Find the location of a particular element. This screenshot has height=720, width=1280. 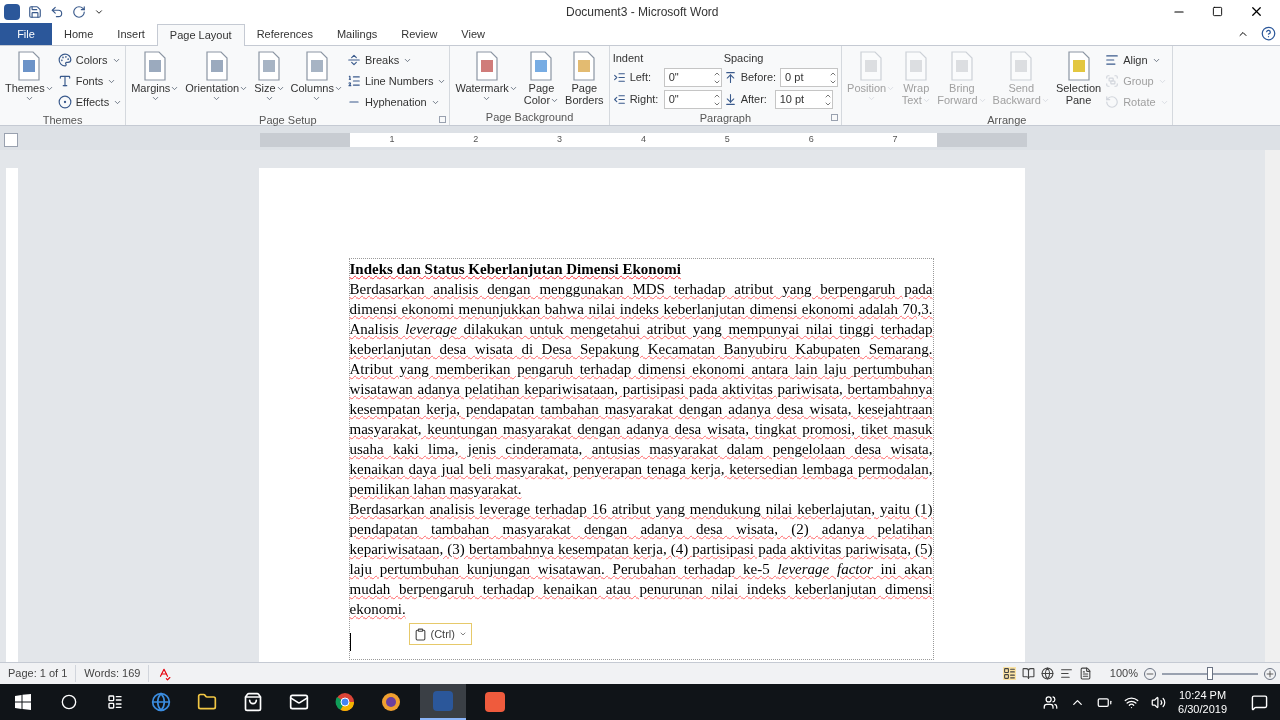

notifications-icon is located at coordinates (1259, 702).